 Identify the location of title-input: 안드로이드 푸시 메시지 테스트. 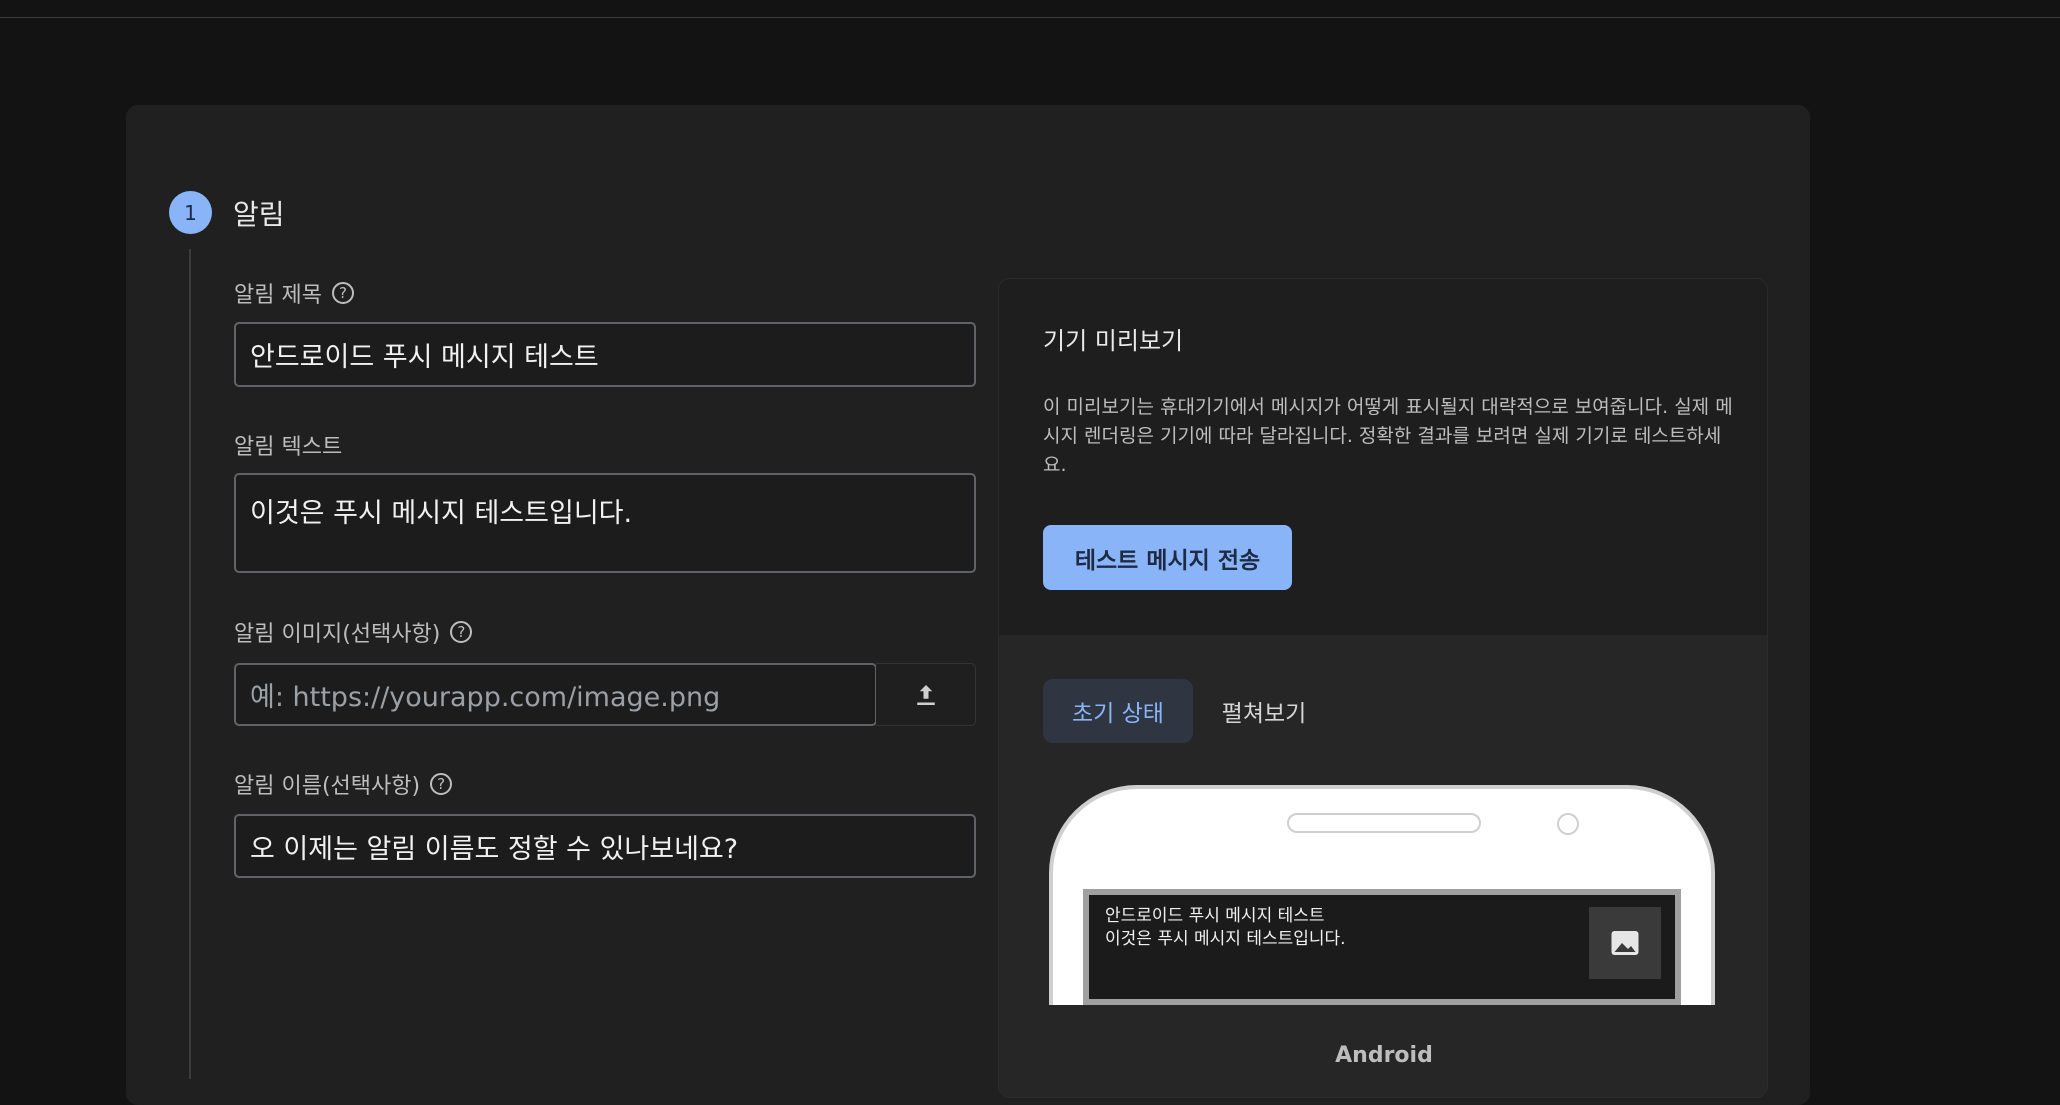
(605, 354).